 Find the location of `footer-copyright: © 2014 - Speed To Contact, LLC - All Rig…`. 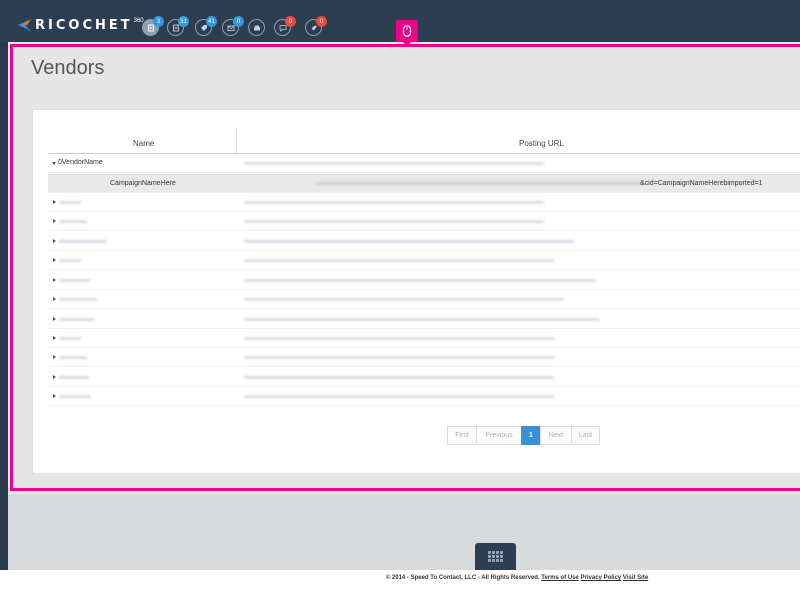

footer-copyright: © 2014 - Speed To Contact, LLC - All Rig… is located at coordinates (462, 578).